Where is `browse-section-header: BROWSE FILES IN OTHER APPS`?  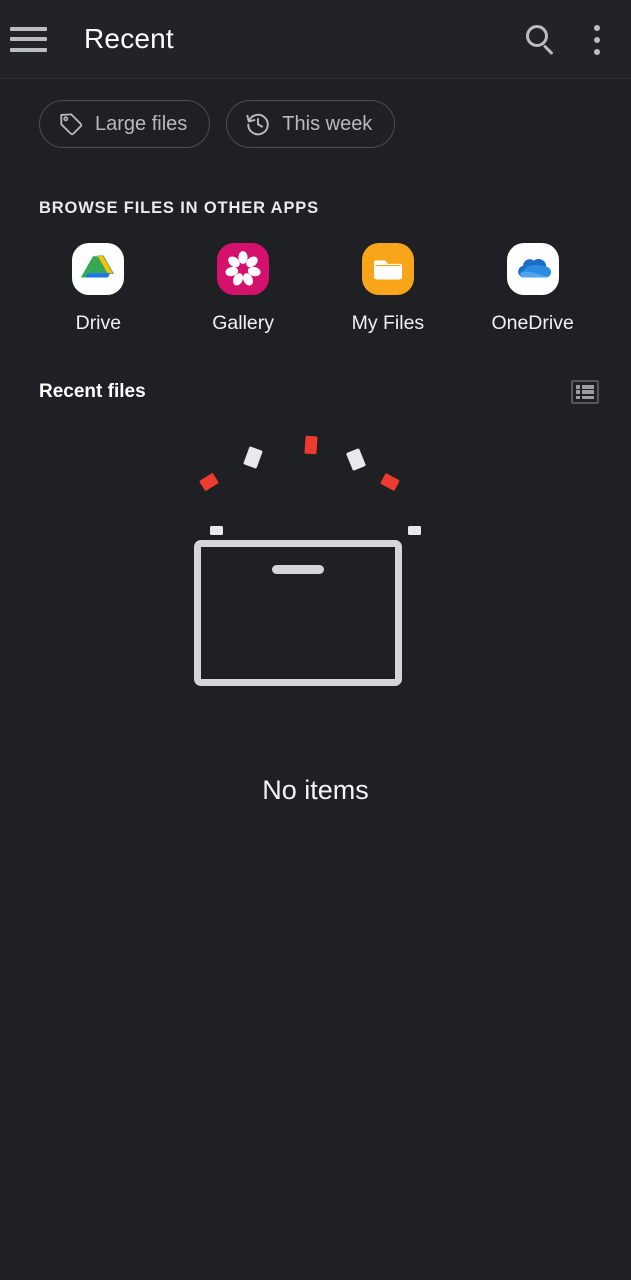
browse-section-header: BROWSE FILES IN OTHER APPS is located at coordinates (179, 208).